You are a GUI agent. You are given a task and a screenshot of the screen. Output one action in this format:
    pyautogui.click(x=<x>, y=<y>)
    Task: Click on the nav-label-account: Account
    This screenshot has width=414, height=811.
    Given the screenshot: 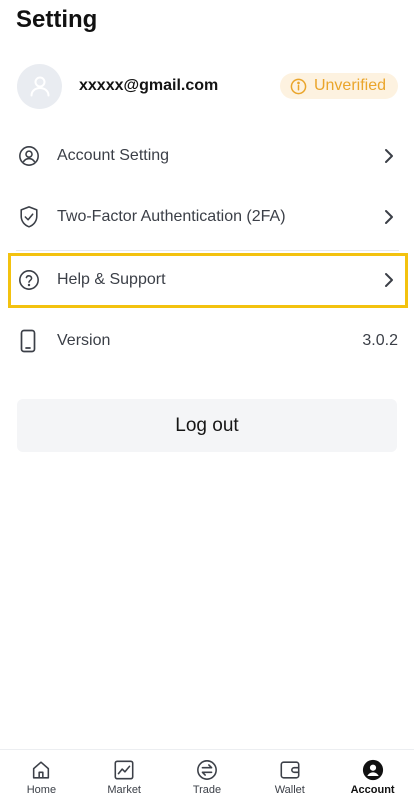 What is the action you would take?
    pyautogui.click(x=372, y=790)
    